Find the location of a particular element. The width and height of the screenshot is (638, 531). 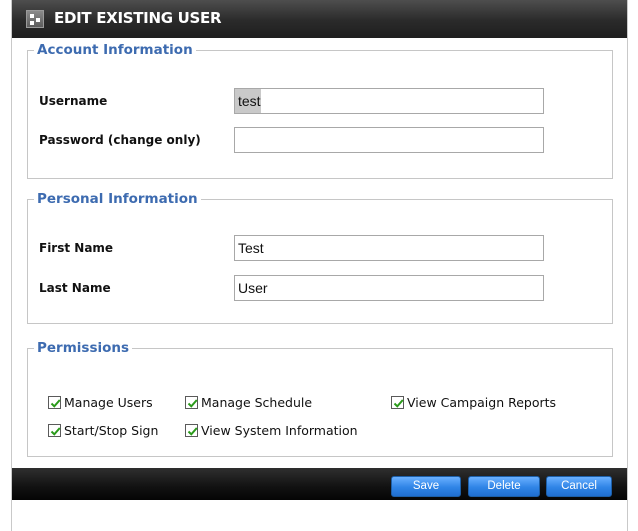

dialog-title: EDIT EXISTING USER is located at coordinates (138, 18).